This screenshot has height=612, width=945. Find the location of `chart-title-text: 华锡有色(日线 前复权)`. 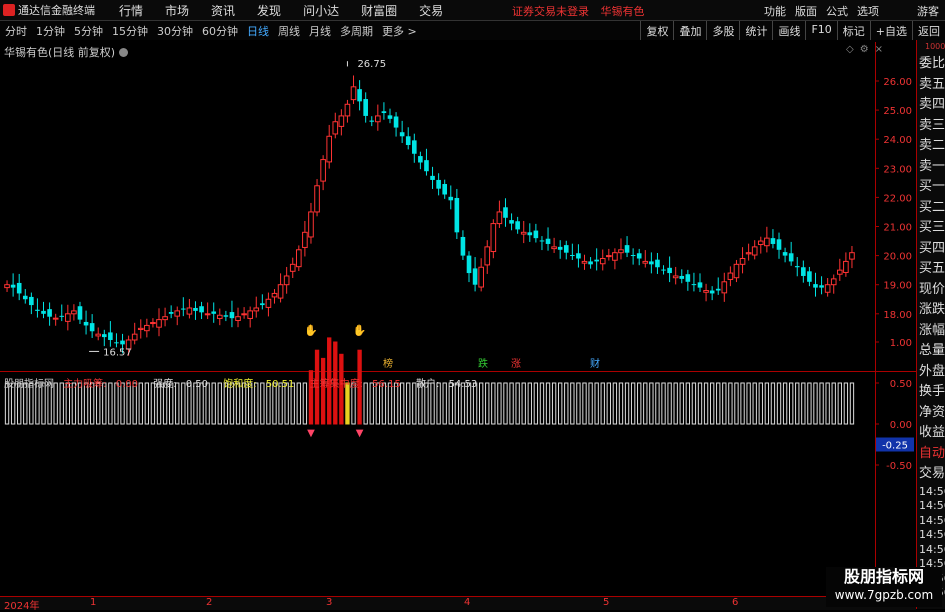

chart-title-text: 华锡有色(日线 前复权) is located at coordinates (60, 52).